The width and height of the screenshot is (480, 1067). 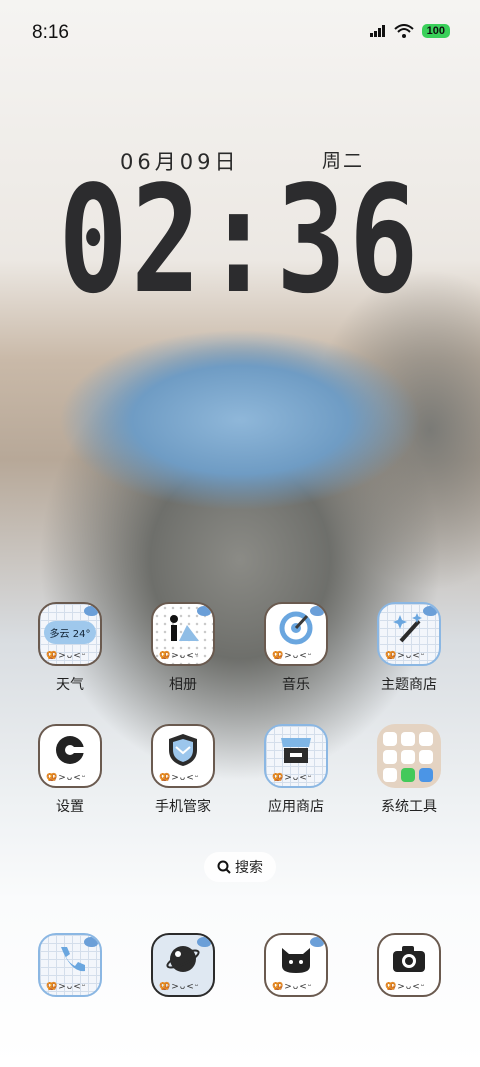 What do you see at coordinates (249, 868) in the screenshot?
I see `search-label: 搜索` at bounding box center [249, 868].